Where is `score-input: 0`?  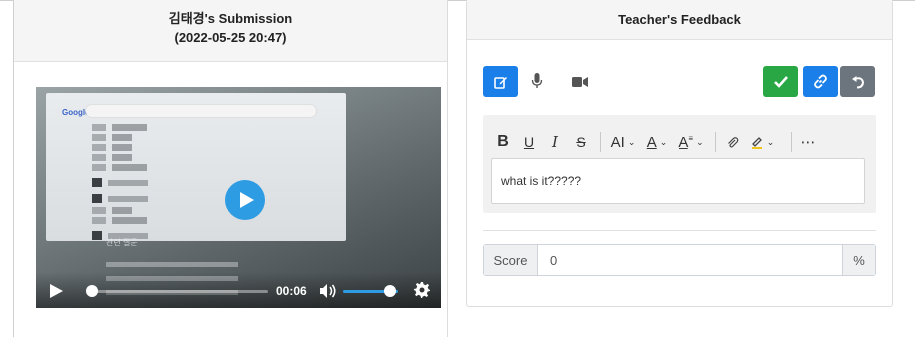
score-input: 0 is located at coordinates (690, 260).